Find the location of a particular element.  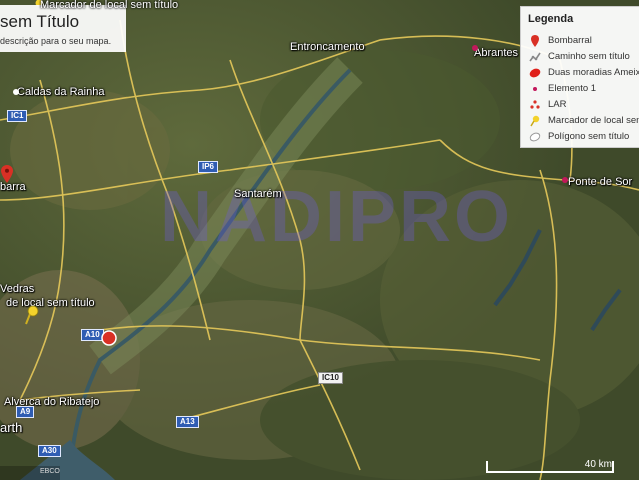

map-title: sem Título is located at coordinates (40, 21).